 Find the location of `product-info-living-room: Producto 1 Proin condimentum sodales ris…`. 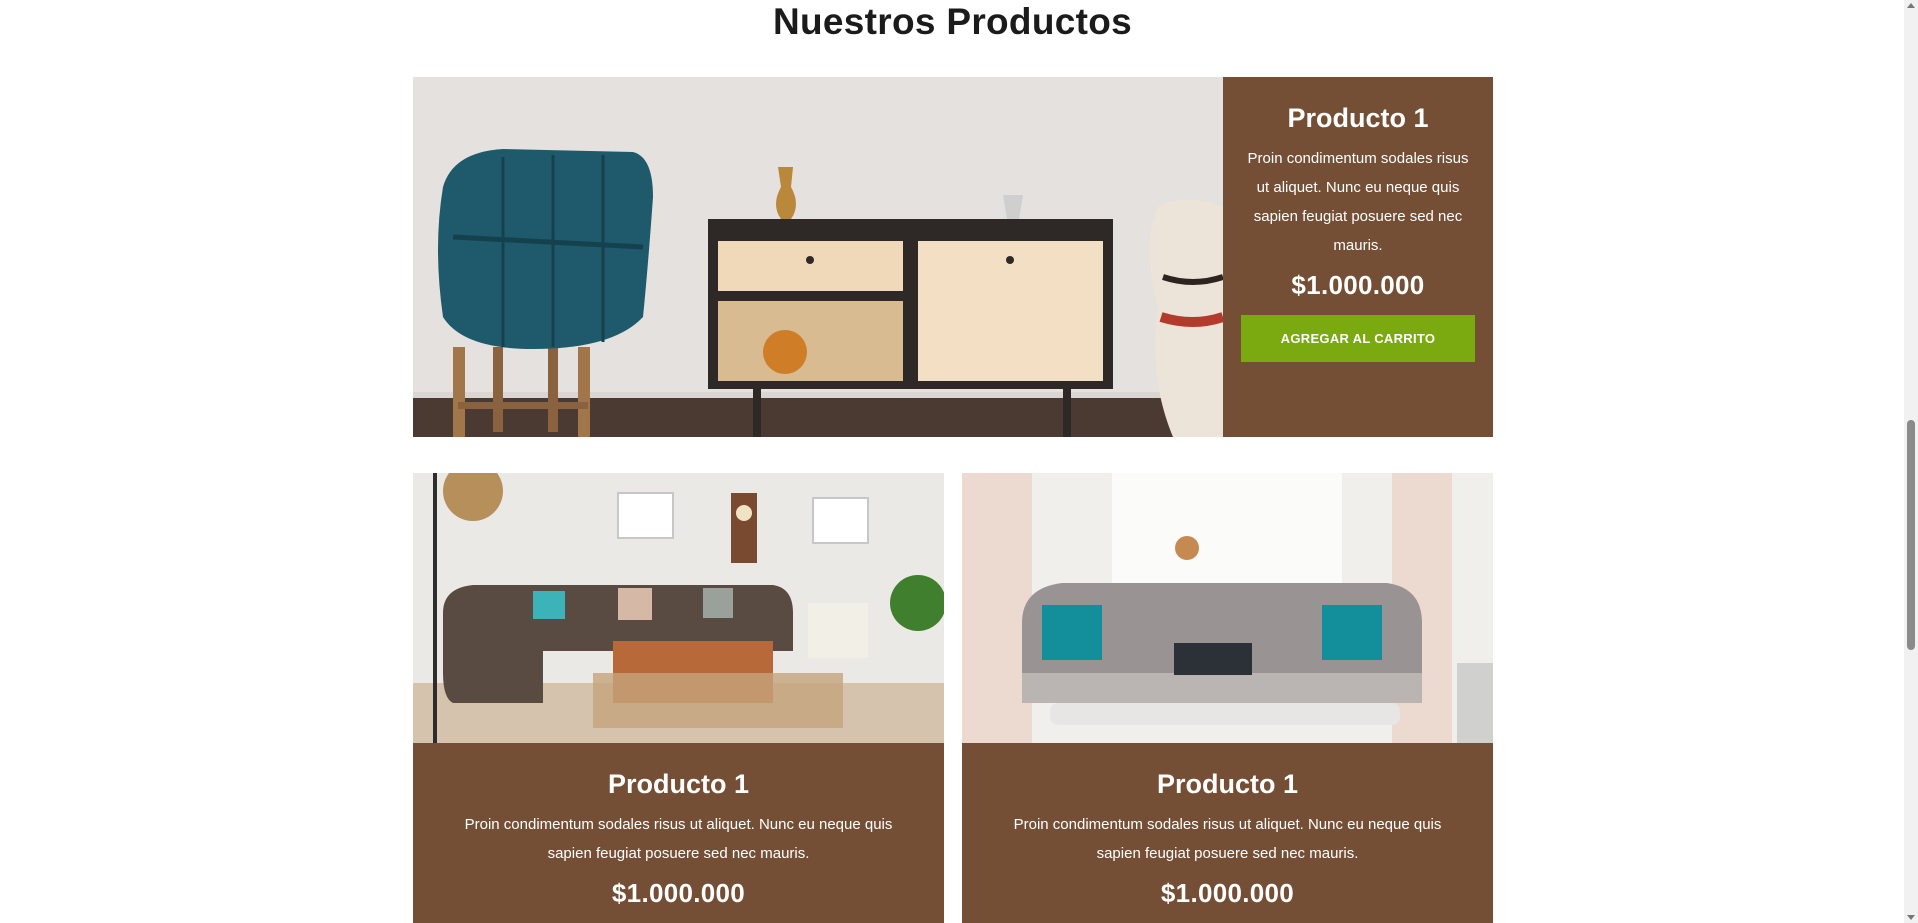

product-info-living-room: Producto 1 Proin condimentum sodales ris… is located at coordinates (678, 833).